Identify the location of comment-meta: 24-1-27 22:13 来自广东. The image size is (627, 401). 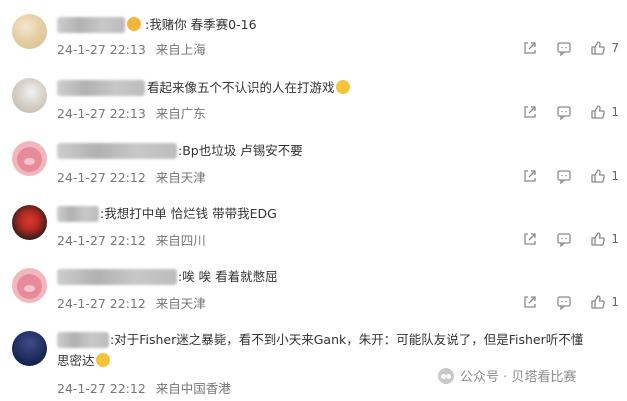
(134, 112).